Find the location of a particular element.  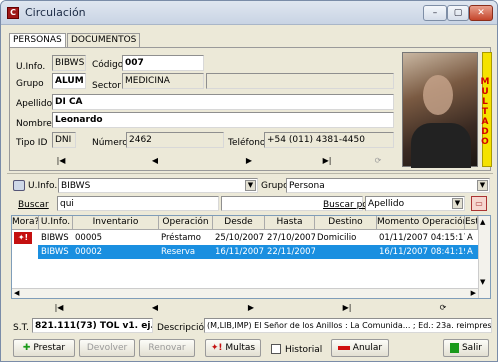

numero-field: 2462 is located at coordinates (175, 140).